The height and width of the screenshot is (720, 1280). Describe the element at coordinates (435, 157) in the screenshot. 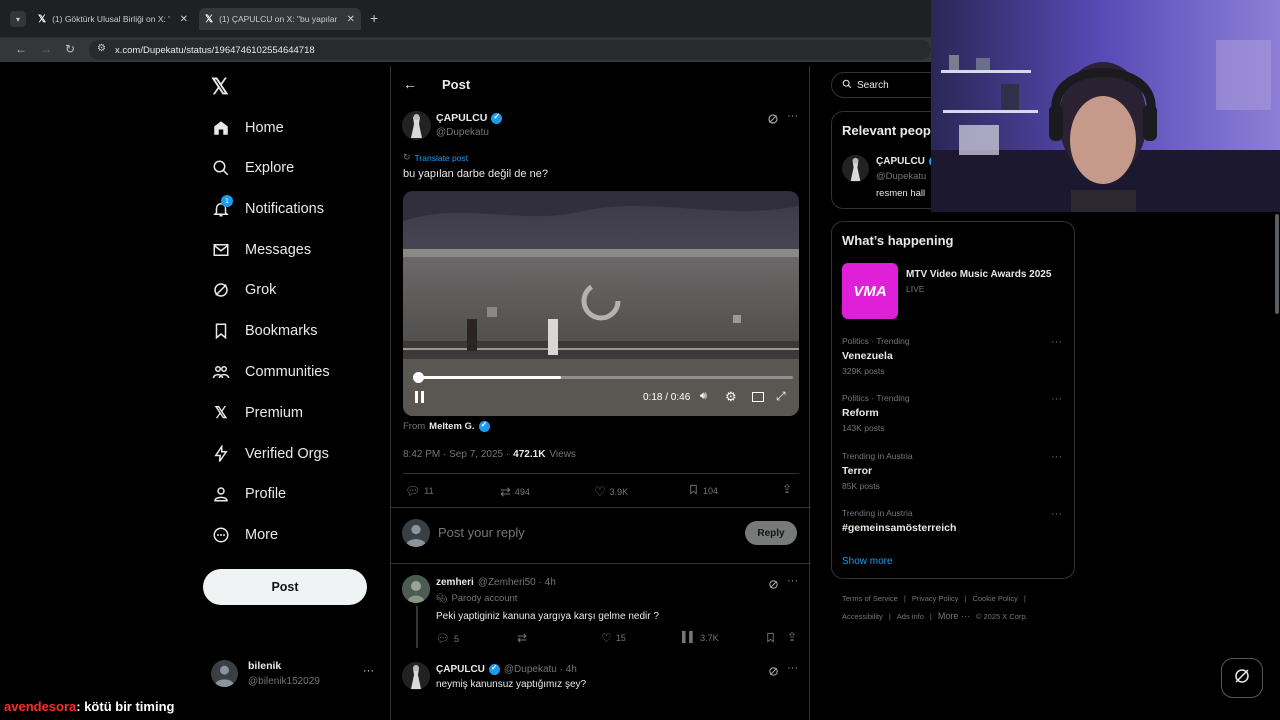

I see `translate-post-link: ↻ Translate post` at that location.